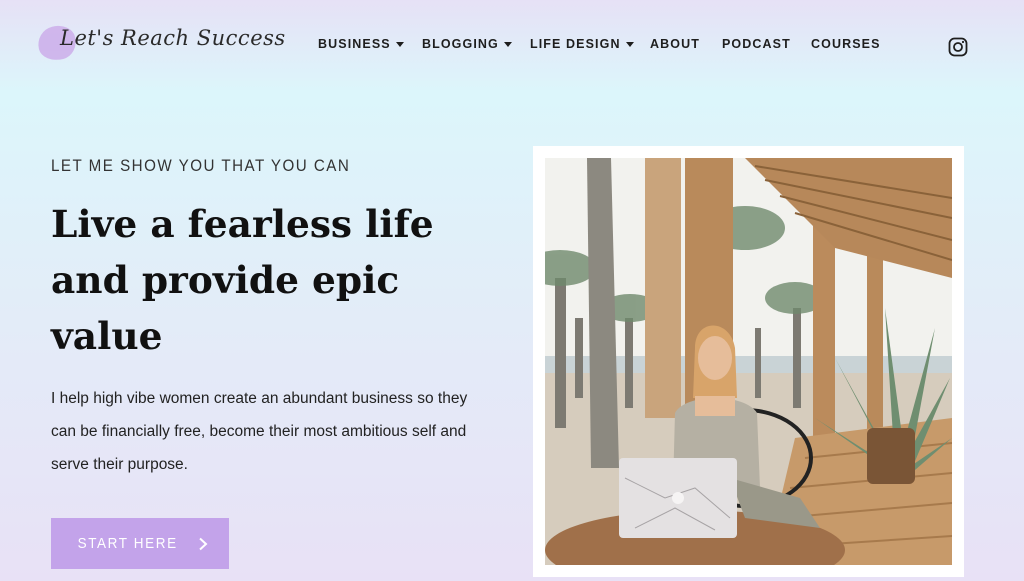 This screenshot has height=581, width=1024. What do you see at coordinates (686, 44) in the screenshot?
I see `nav-item-about: ABOUT` at bounding box center [686, 44].